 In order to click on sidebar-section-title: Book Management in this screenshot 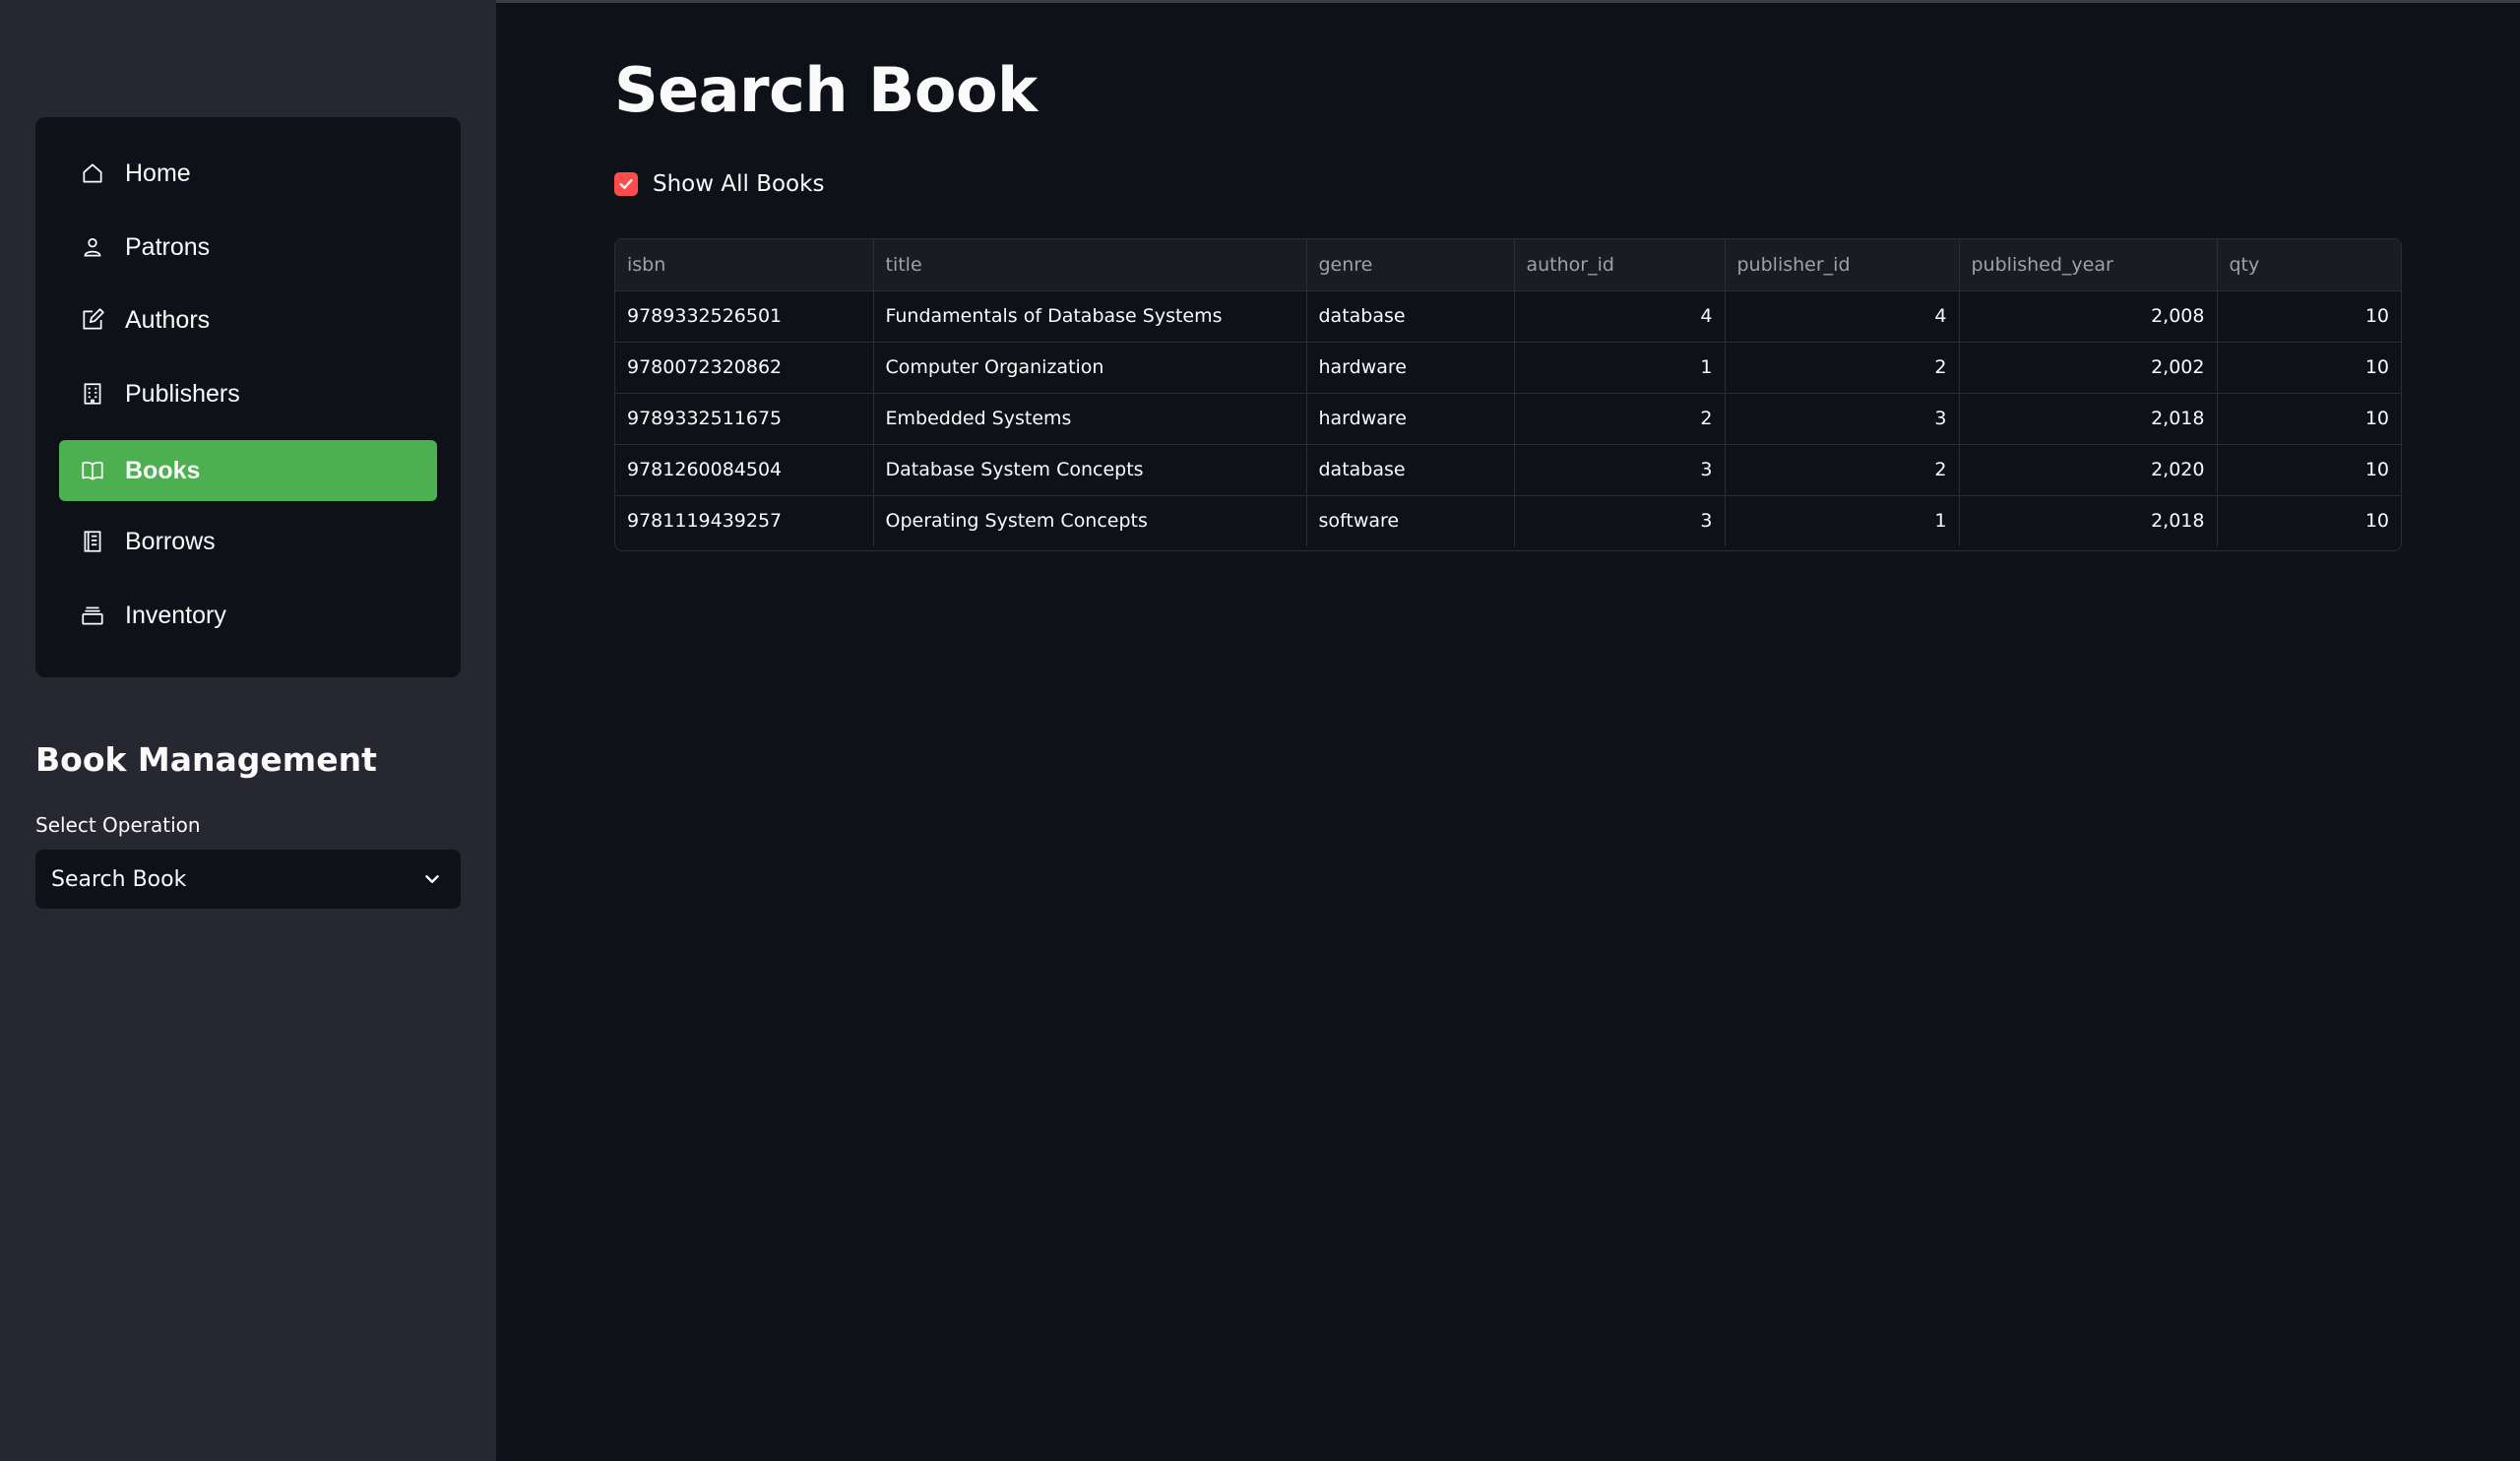, I will do `click(206, 759)`.